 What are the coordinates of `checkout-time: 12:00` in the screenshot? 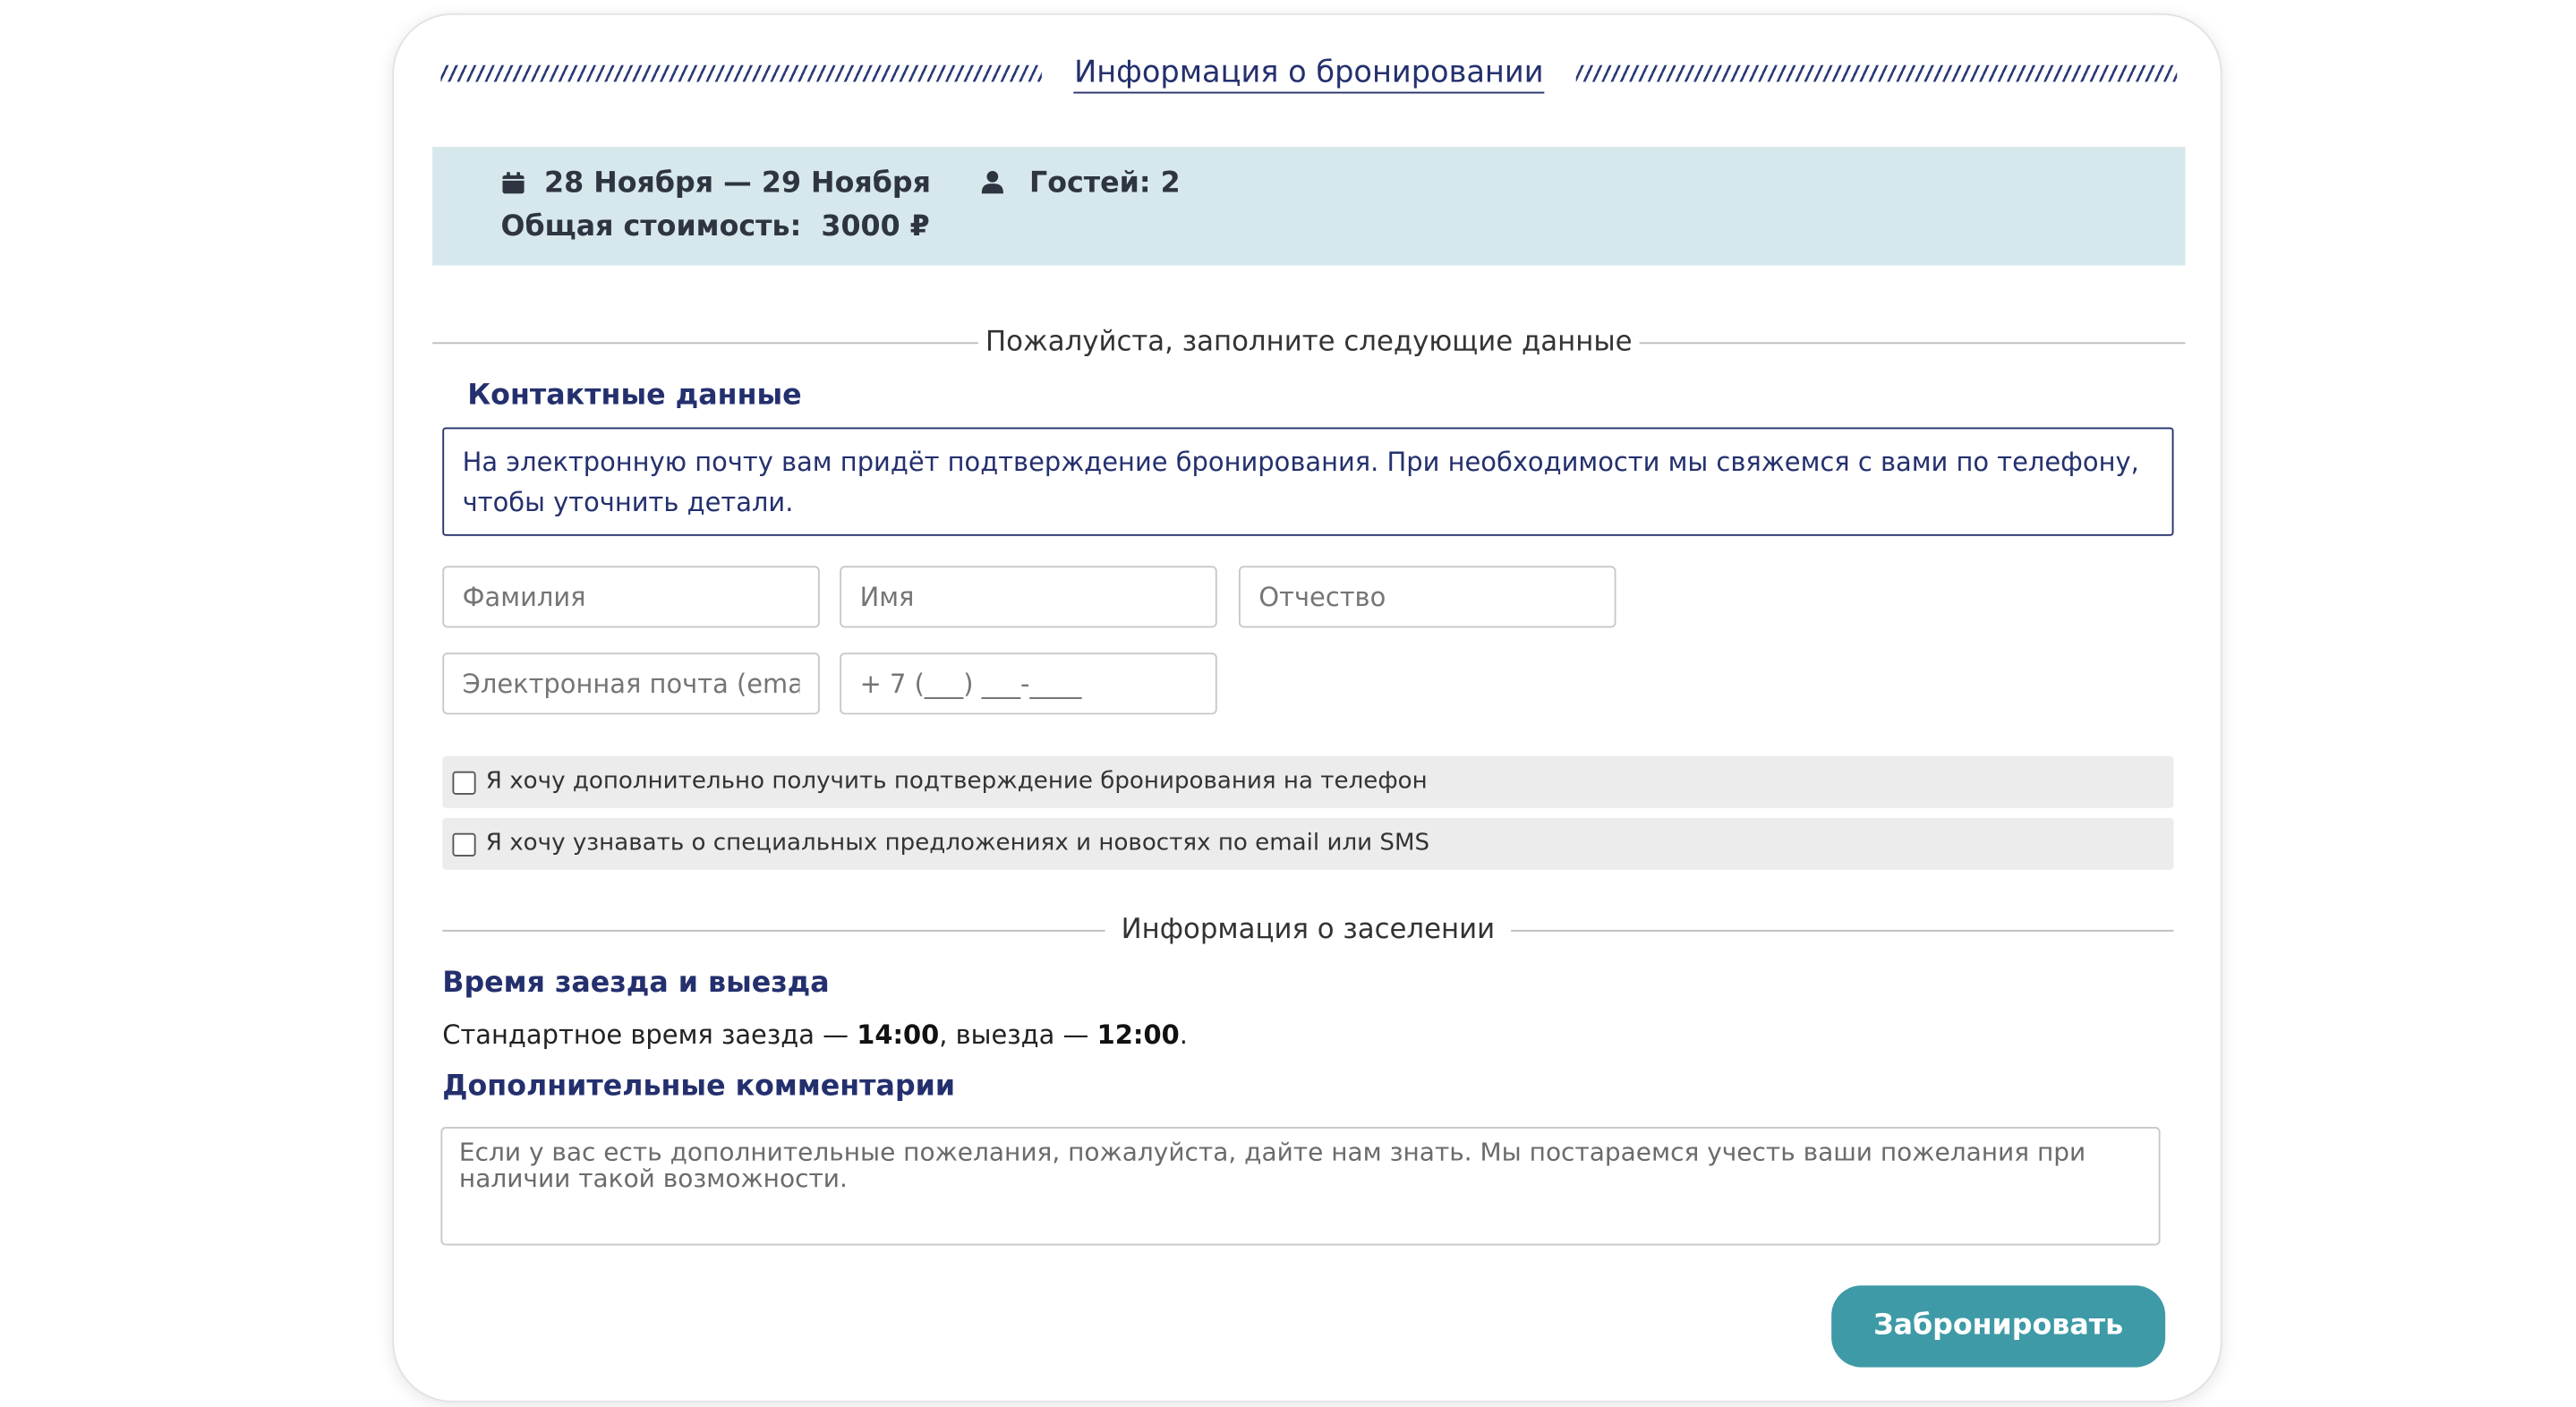 It's located at (1138, 1035).